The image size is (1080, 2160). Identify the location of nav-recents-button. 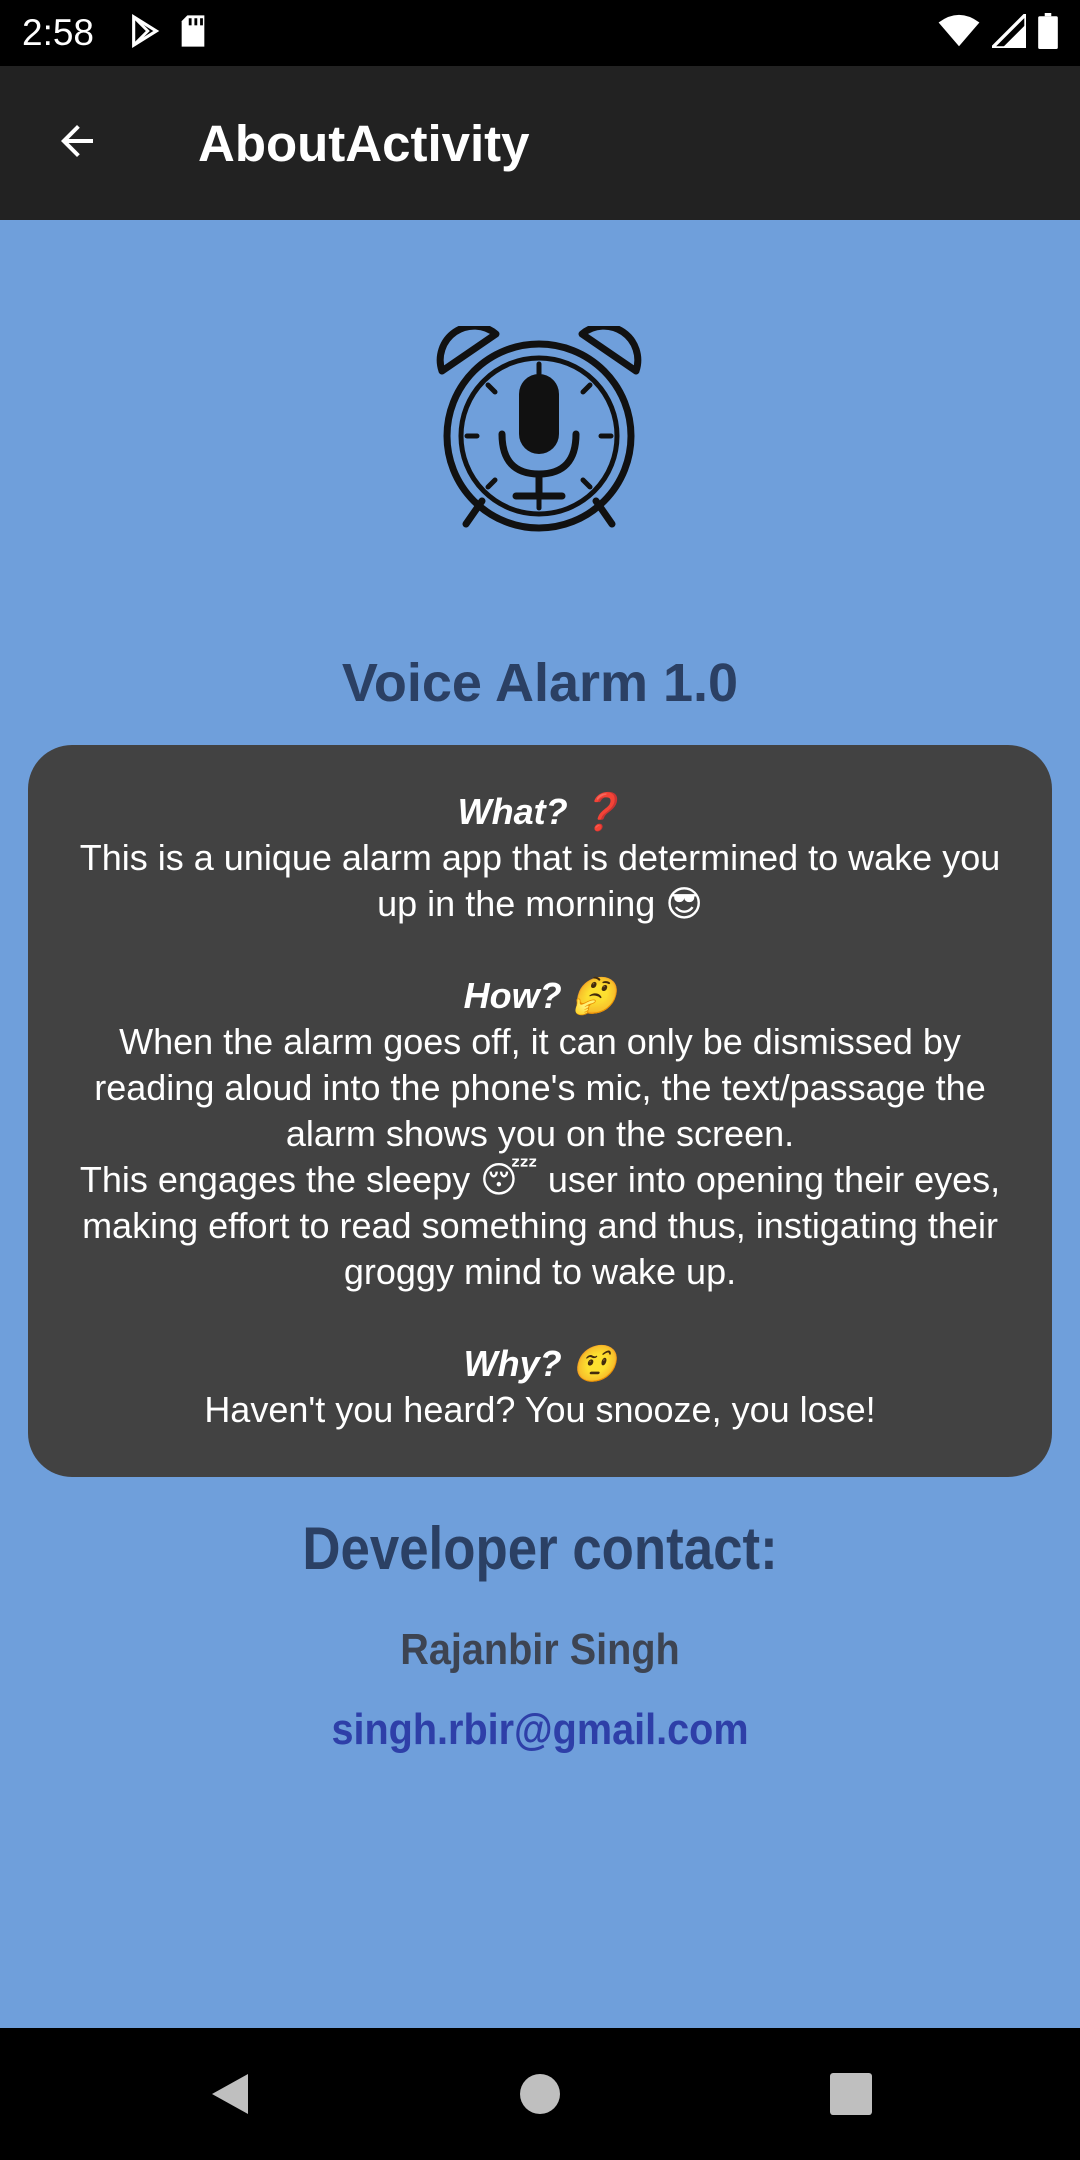
(851, 2096).